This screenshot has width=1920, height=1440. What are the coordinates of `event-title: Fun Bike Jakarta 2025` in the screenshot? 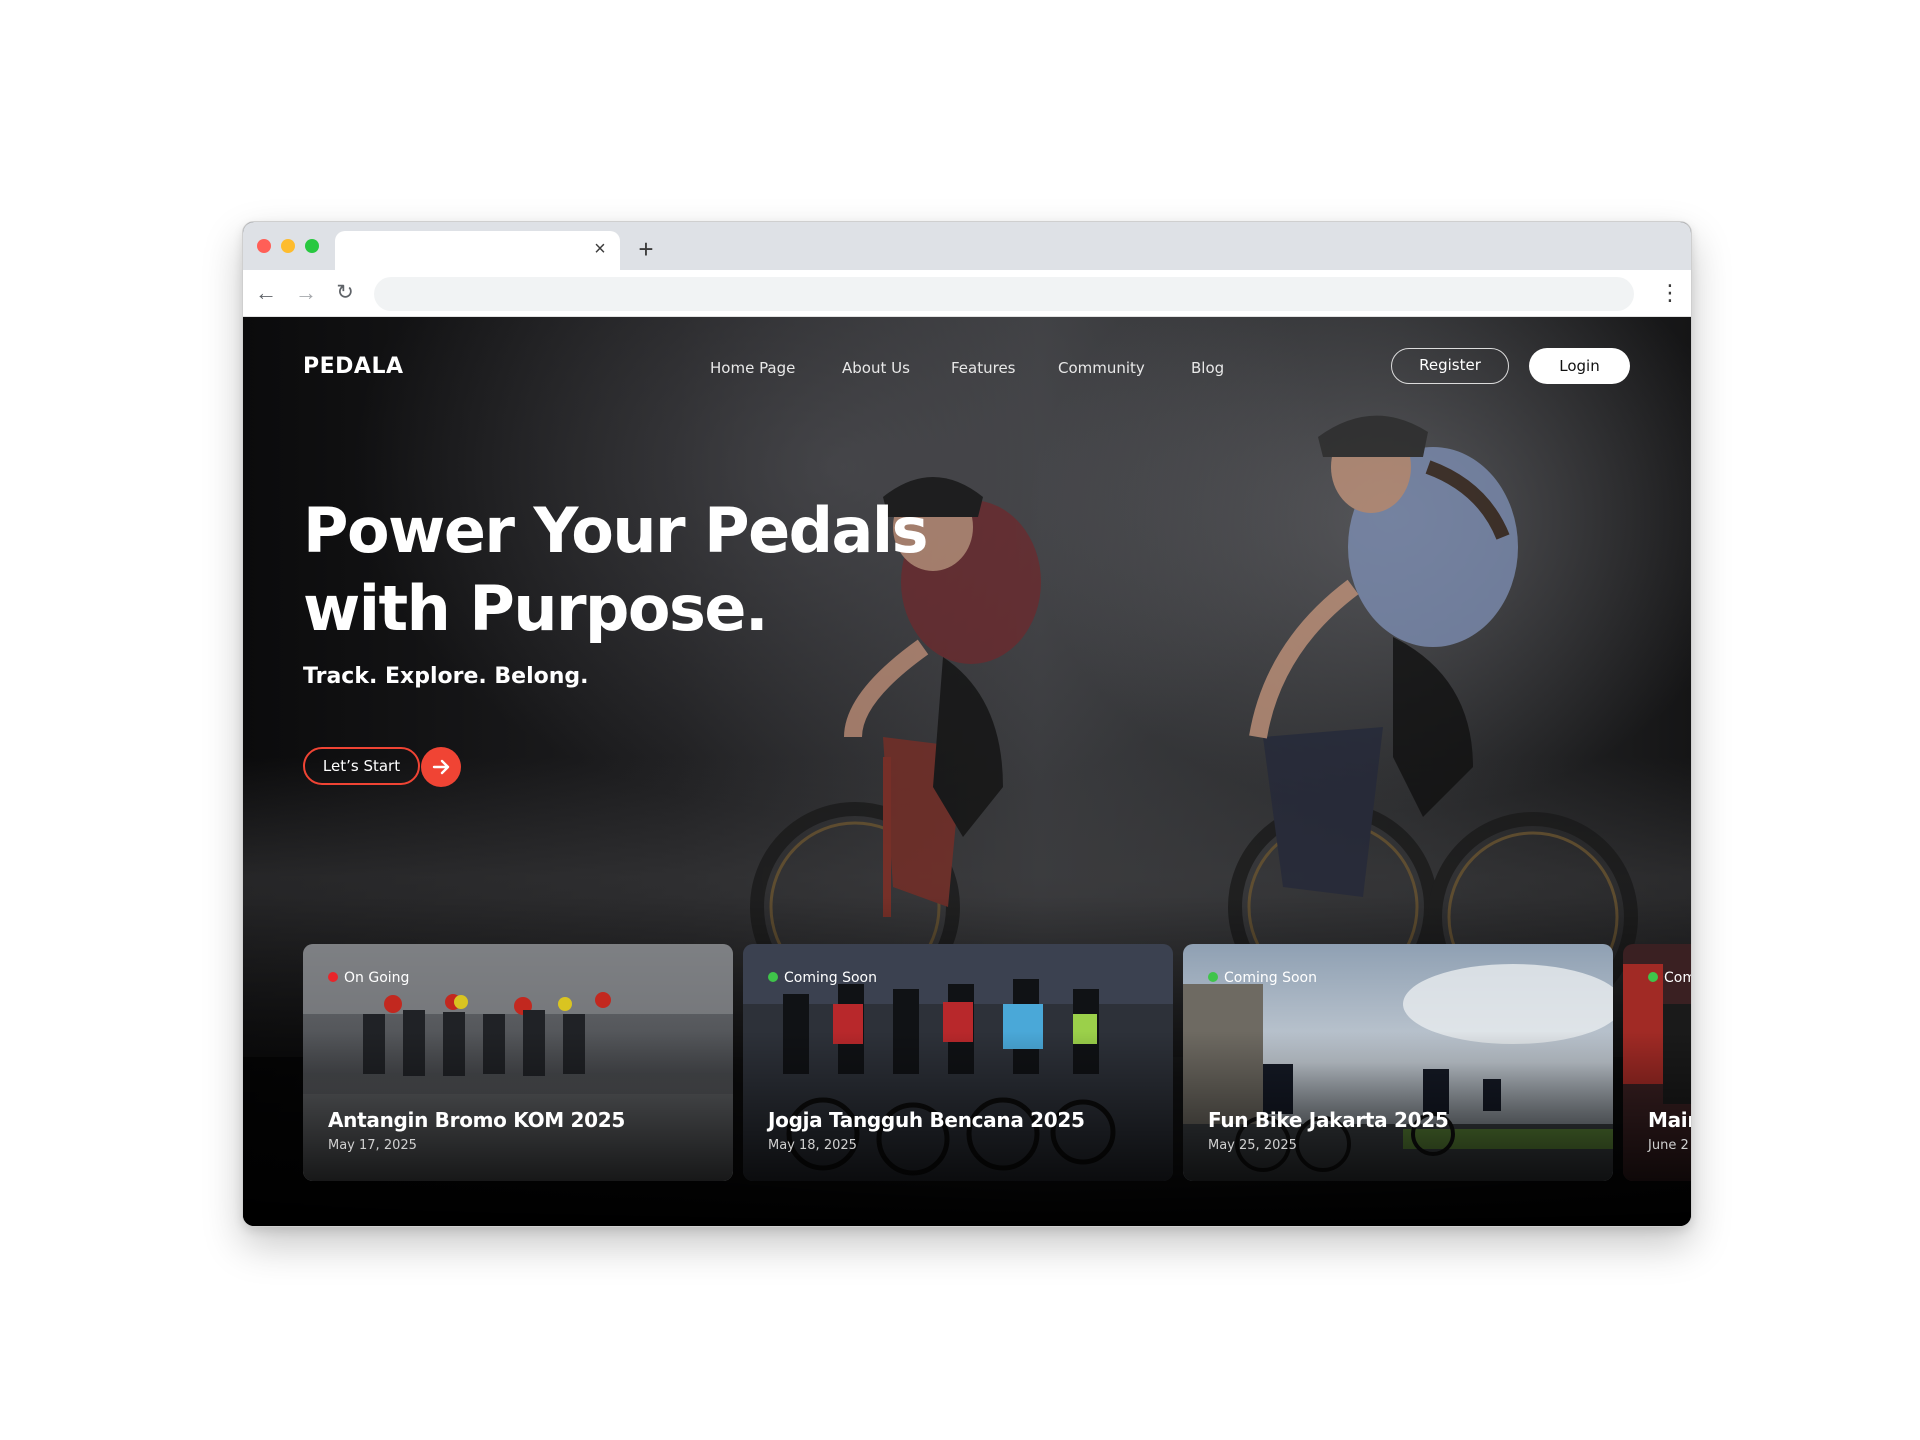 It's located at (1328, 1120).